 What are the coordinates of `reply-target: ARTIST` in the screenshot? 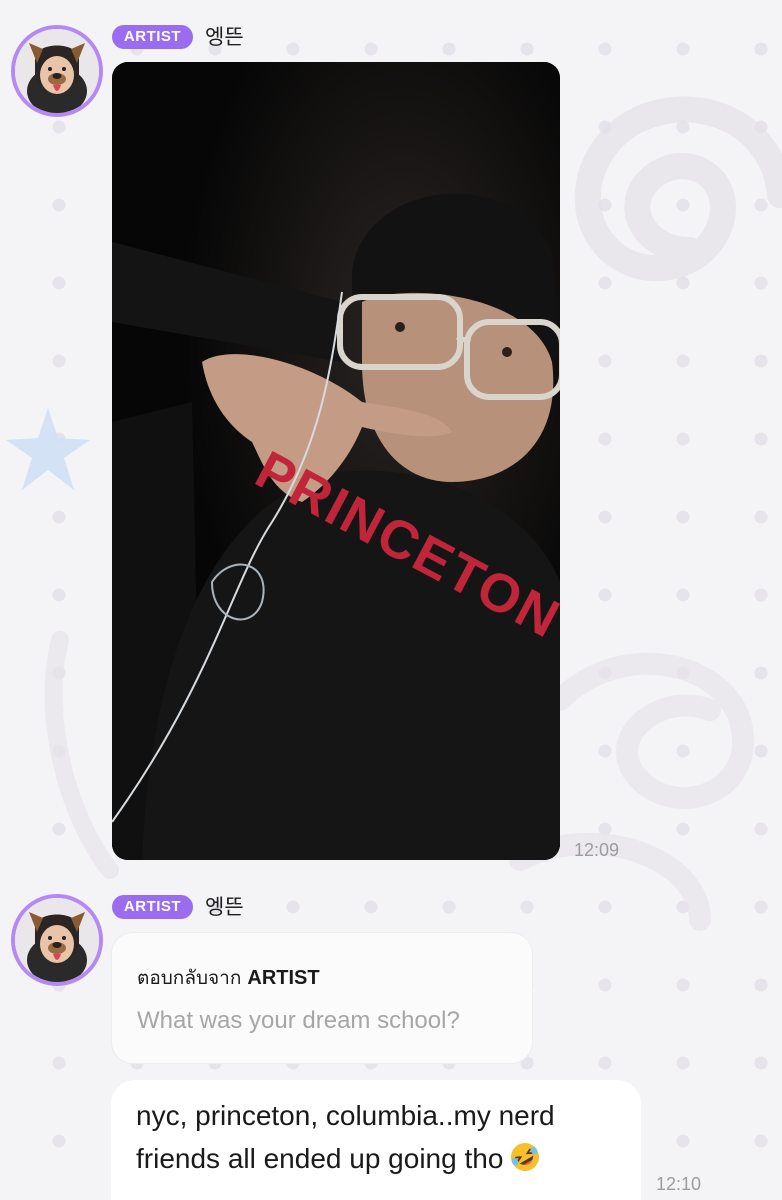 It's located at (283, 978).